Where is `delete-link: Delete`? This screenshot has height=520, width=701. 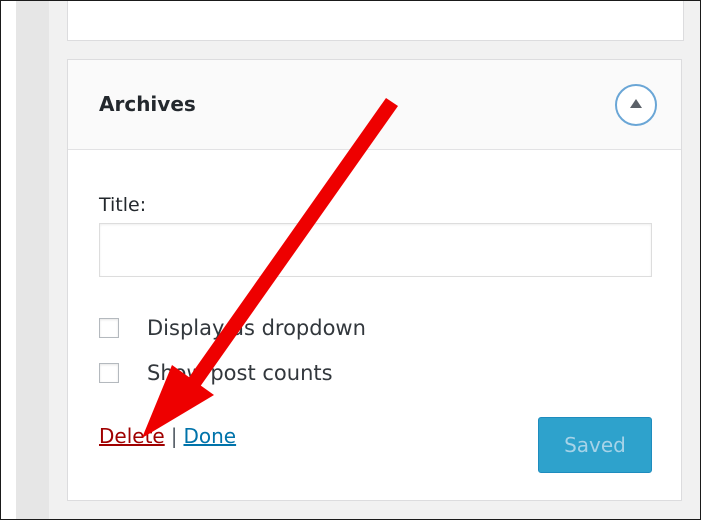
delete-link: Delete is located at coordinates (132, 436).